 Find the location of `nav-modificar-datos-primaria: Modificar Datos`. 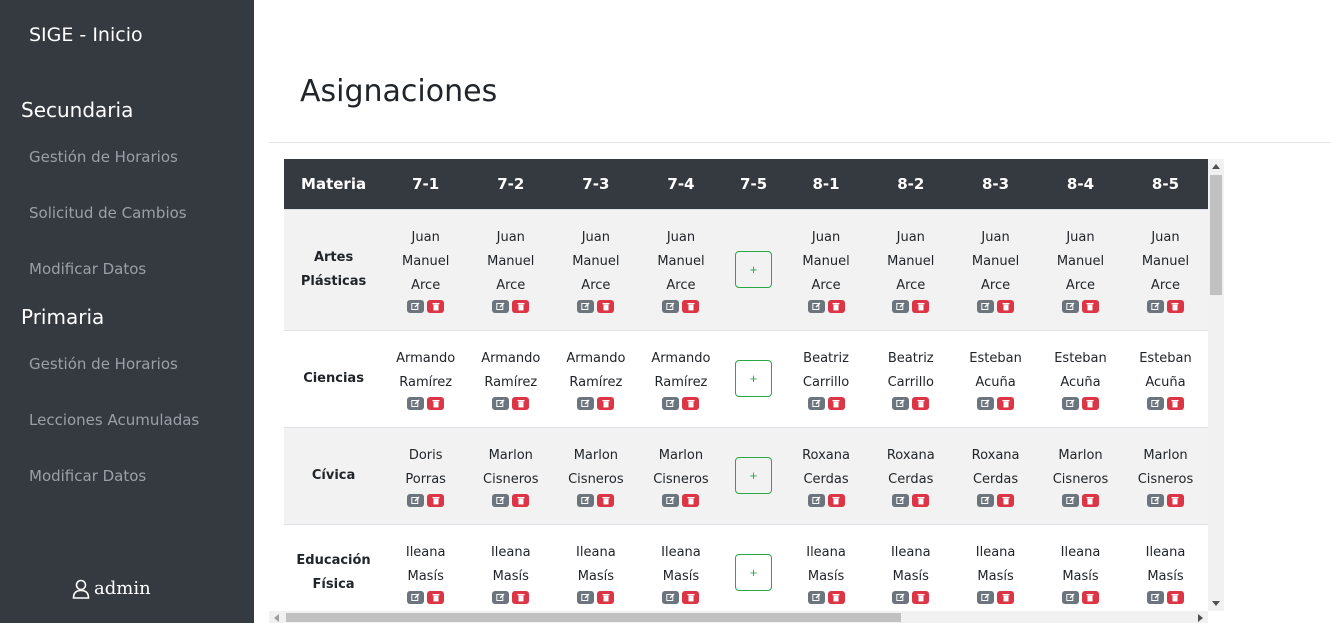

nav-modificar-datos-primaria: Modificar Datos is located at coordinates (87, 476).